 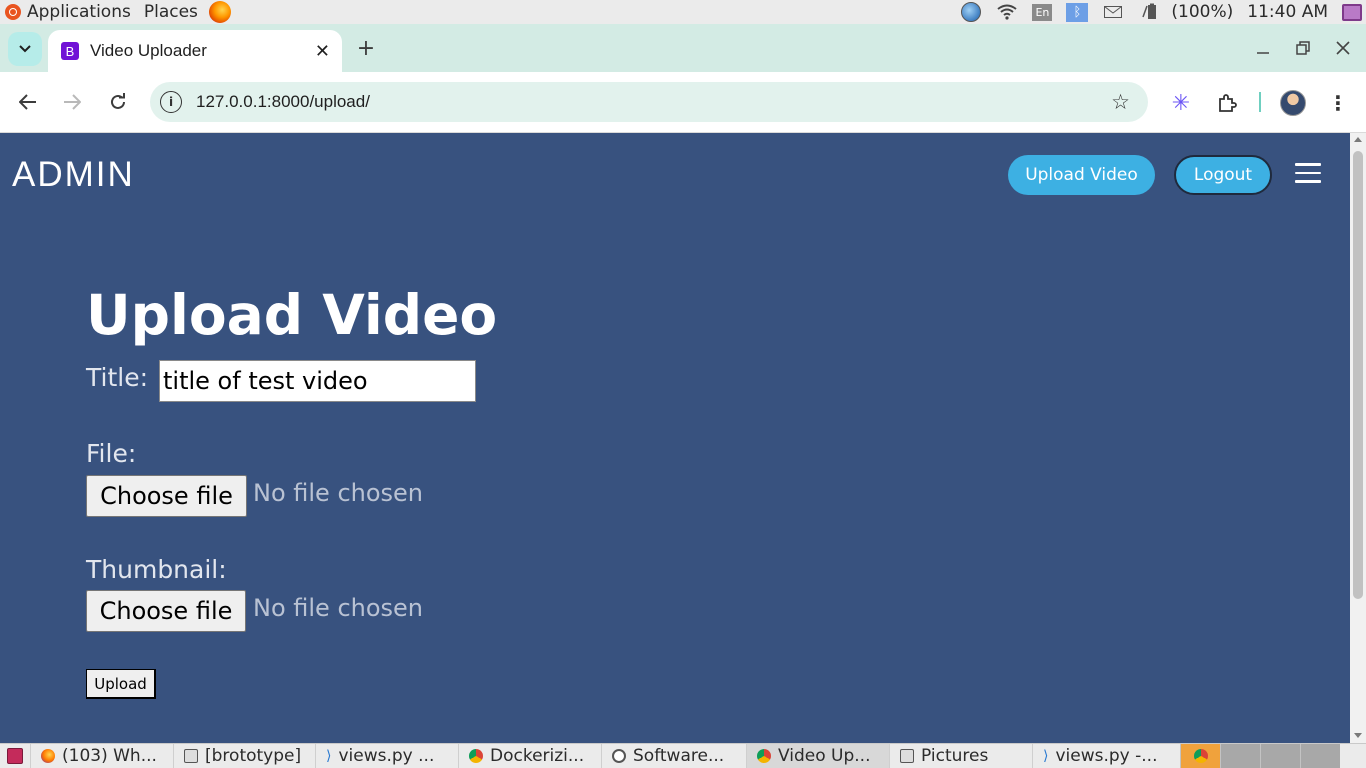 What do you see at coordinates (971, 12) in the screenshot?
I see `network-globe-icon` at bounding box center [971, 12].